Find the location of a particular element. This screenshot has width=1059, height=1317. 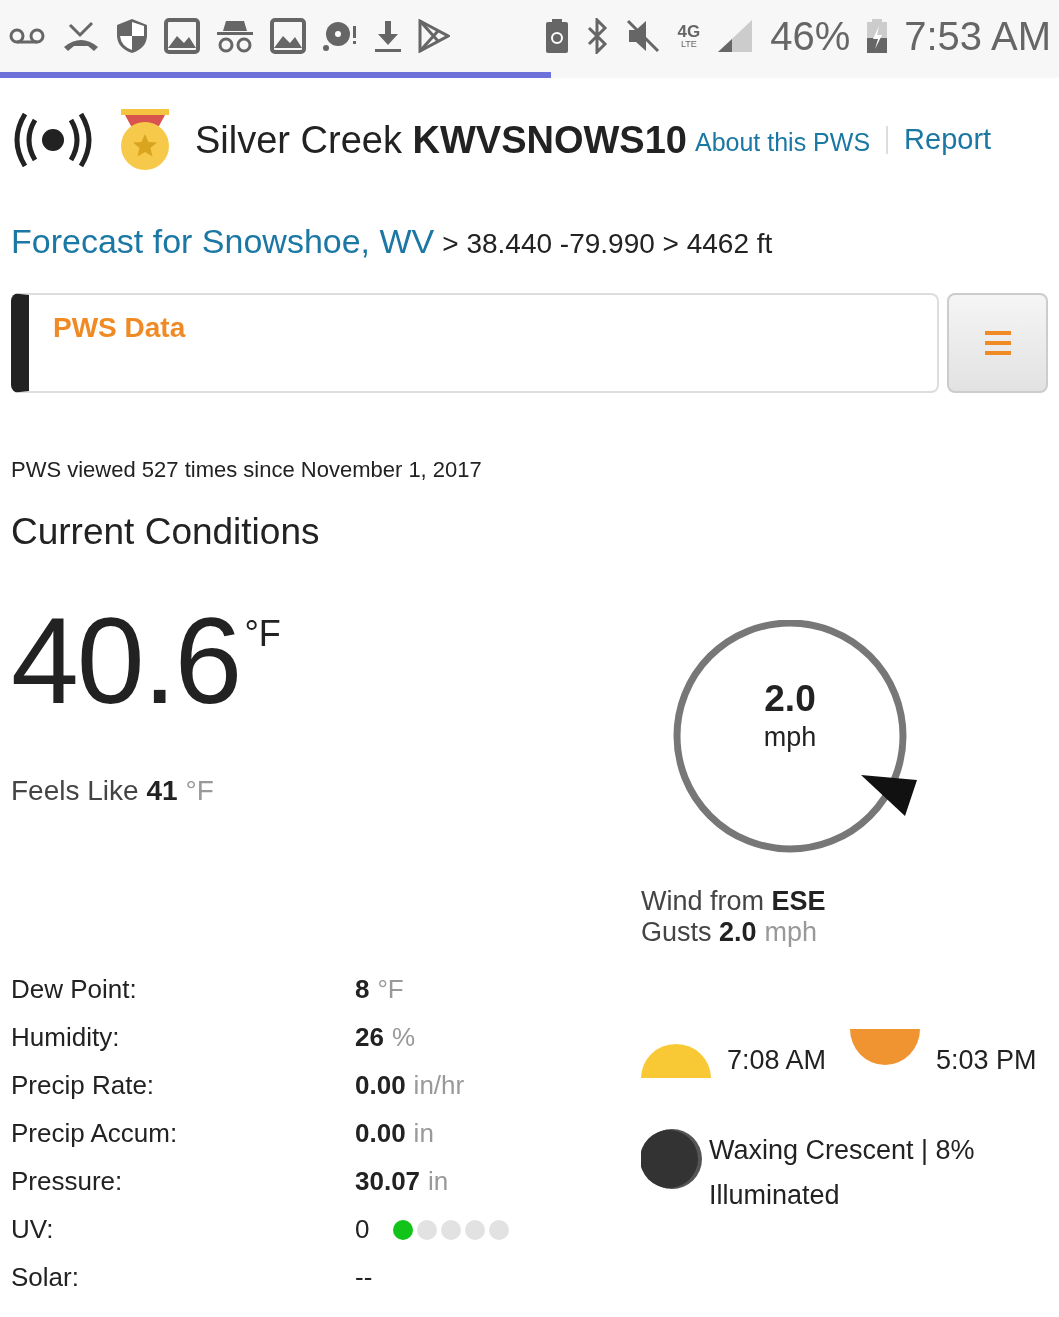

sunrise-time: 7:08 AM is located at coordinates (777, 1060).